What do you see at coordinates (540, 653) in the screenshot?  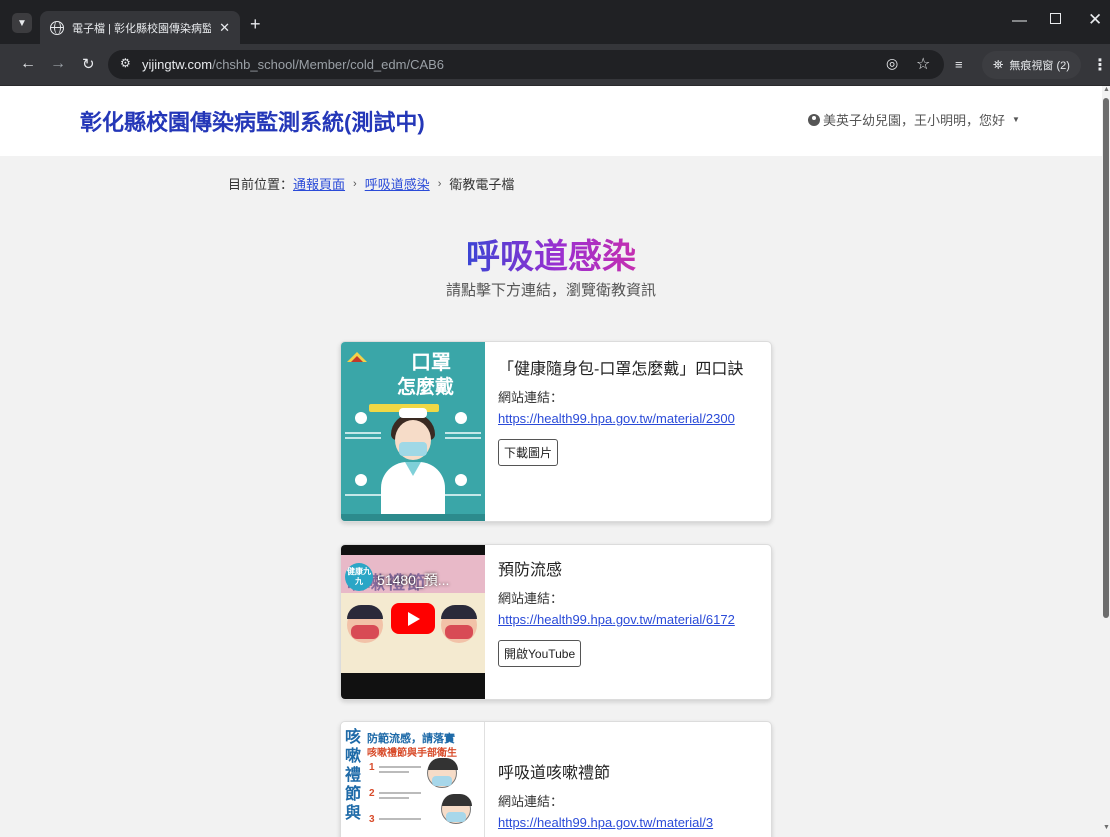 I see `open-youtube-button: 開啟YouTube` at bounding box center [540, 653].